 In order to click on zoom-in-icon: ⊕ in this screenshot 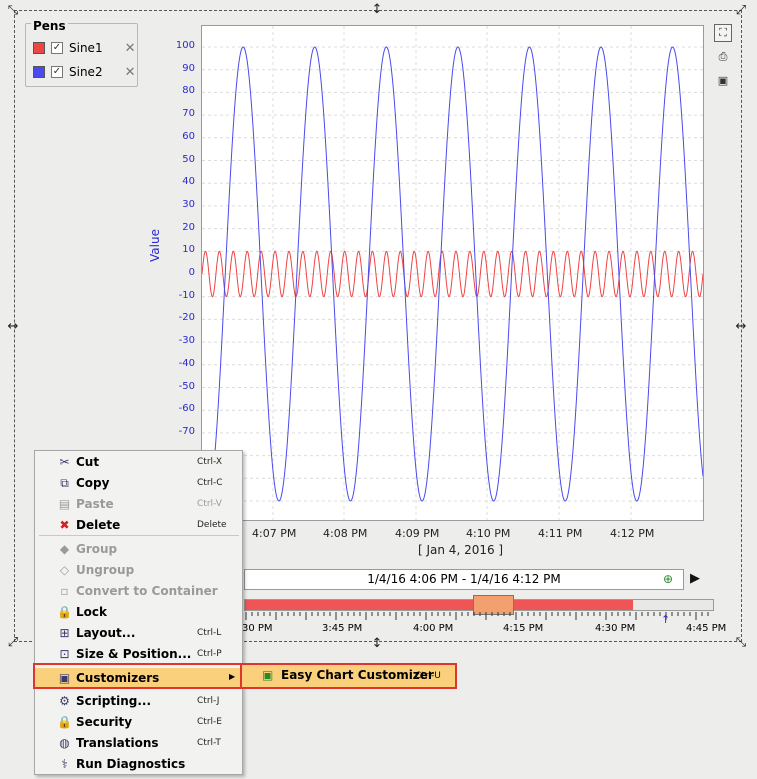, I will do `click(668, 579)`.